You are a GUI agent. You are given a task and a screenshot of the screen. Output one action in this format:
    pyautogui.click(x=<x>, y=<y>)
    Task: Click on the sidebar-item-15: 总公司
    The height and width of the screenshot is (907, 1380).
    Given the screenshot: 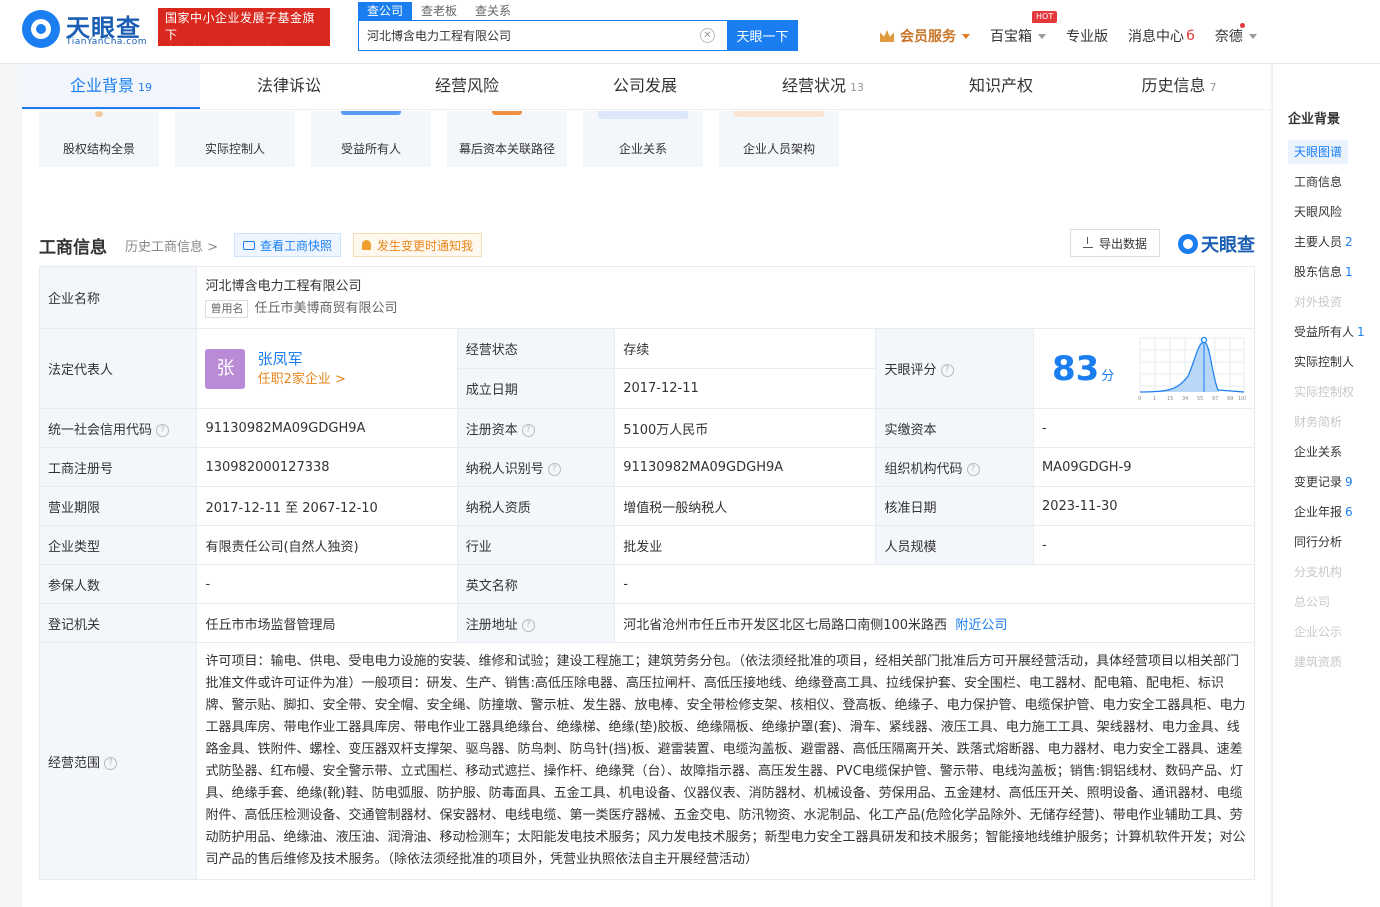 What is the action you would take?
    pyautogui.click(x=1312, y=602)
    